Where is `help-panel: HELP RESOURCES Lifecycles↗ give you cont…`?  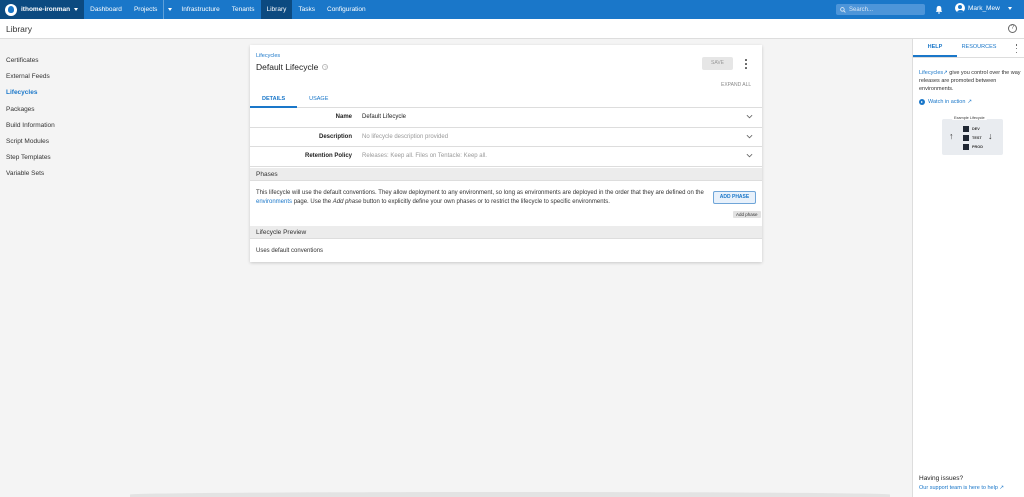 help-panel: HELP RESOURCES Lifecycles↗ give you cont… is located at coordinates (968, 268).